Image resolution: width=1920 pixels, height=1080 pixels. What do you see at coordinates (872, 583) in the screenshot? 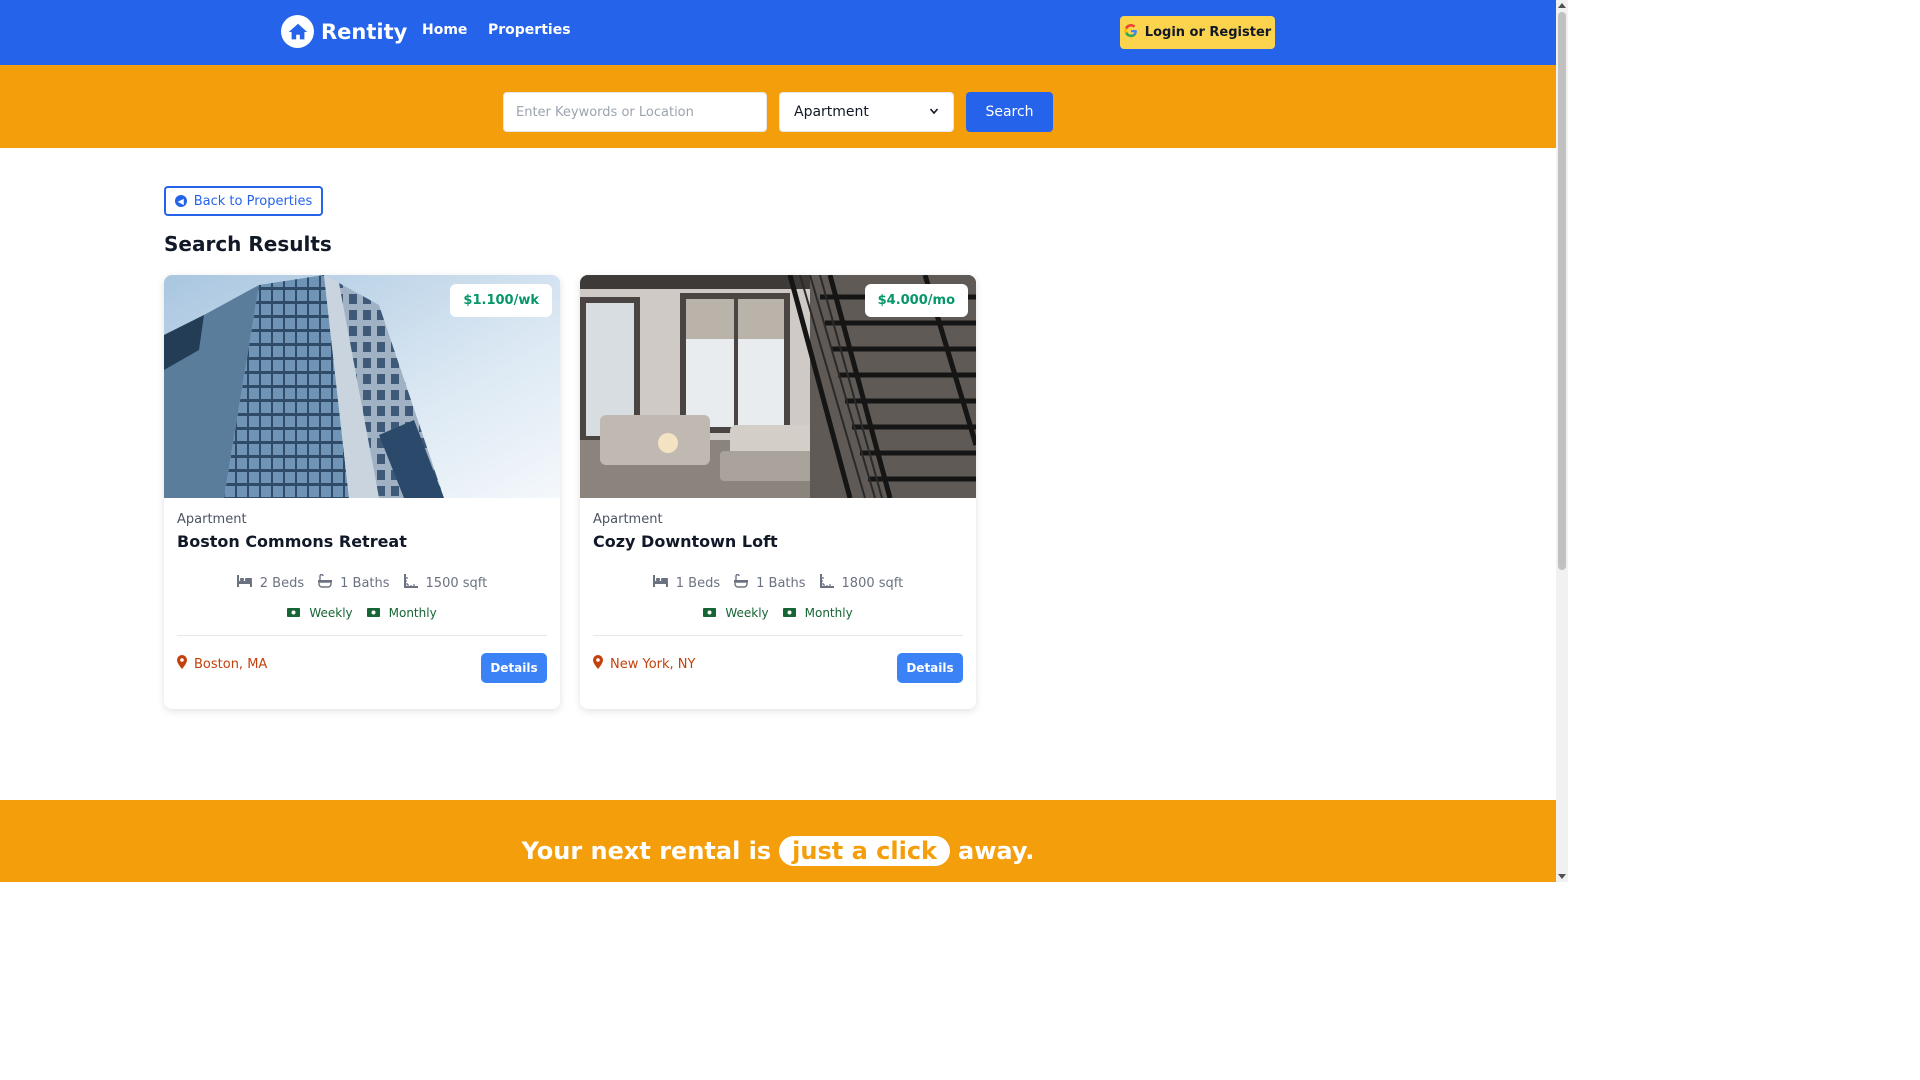
I see `sqft-label: 1800 sqft` at bounding box center [872, 583].